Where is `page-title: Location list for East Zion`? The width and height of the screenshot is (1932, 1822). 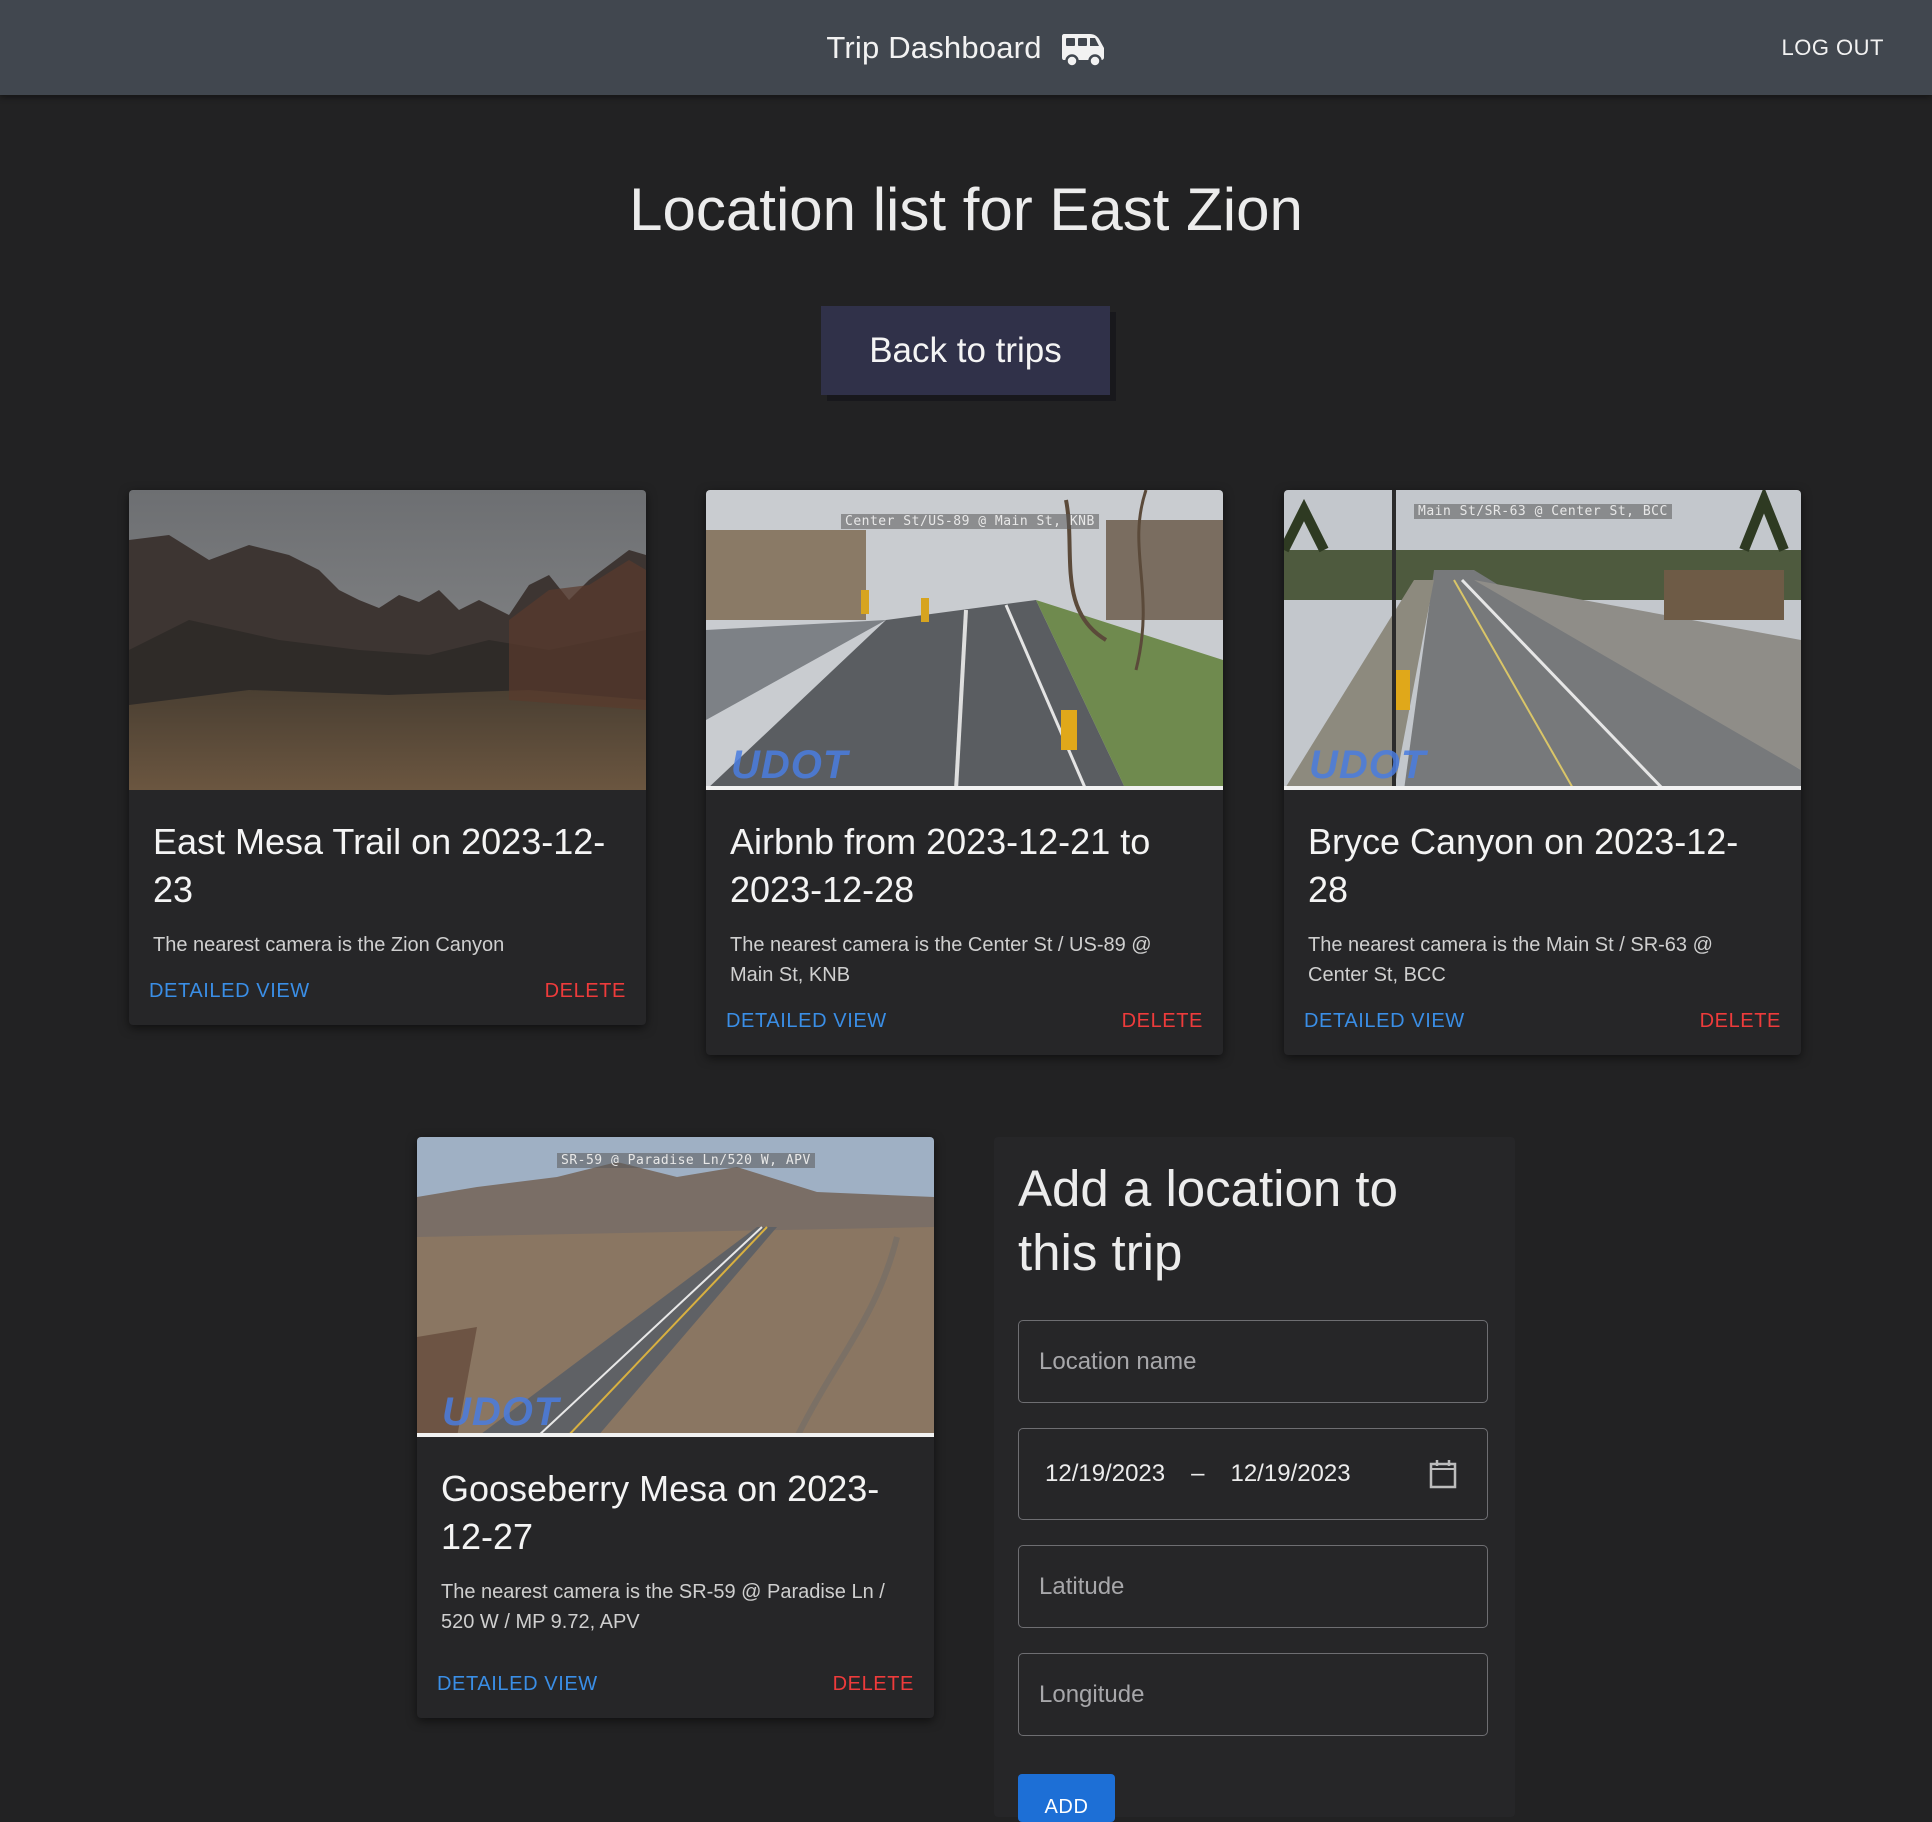 page-title: Location list for East Zion is located at coordinates (966, 209).